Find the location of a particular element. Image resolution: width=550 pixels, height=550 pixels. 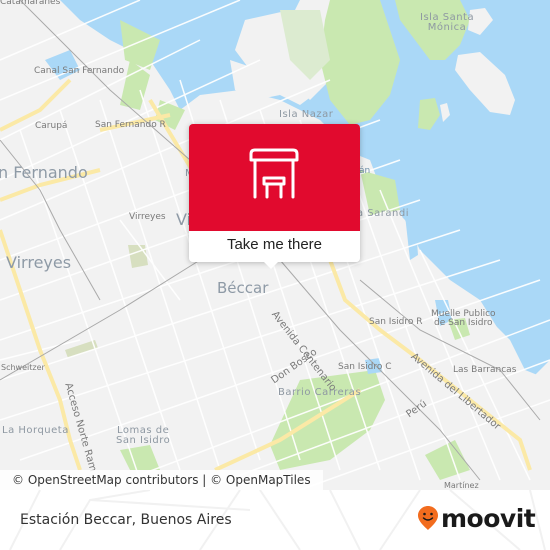

map-label-lomas-de-san-isidro: Lomas de San Isidro is located at coordinates (143, 436).